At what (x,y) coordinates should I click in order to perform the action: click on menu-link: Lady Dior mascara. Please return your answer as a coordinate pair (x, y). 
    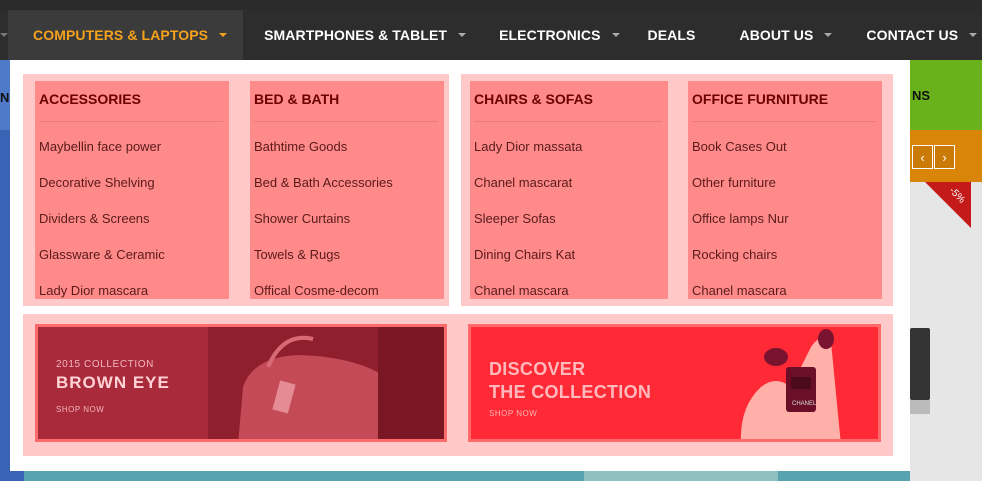
    Looking at the image, I should click on (93, 290).